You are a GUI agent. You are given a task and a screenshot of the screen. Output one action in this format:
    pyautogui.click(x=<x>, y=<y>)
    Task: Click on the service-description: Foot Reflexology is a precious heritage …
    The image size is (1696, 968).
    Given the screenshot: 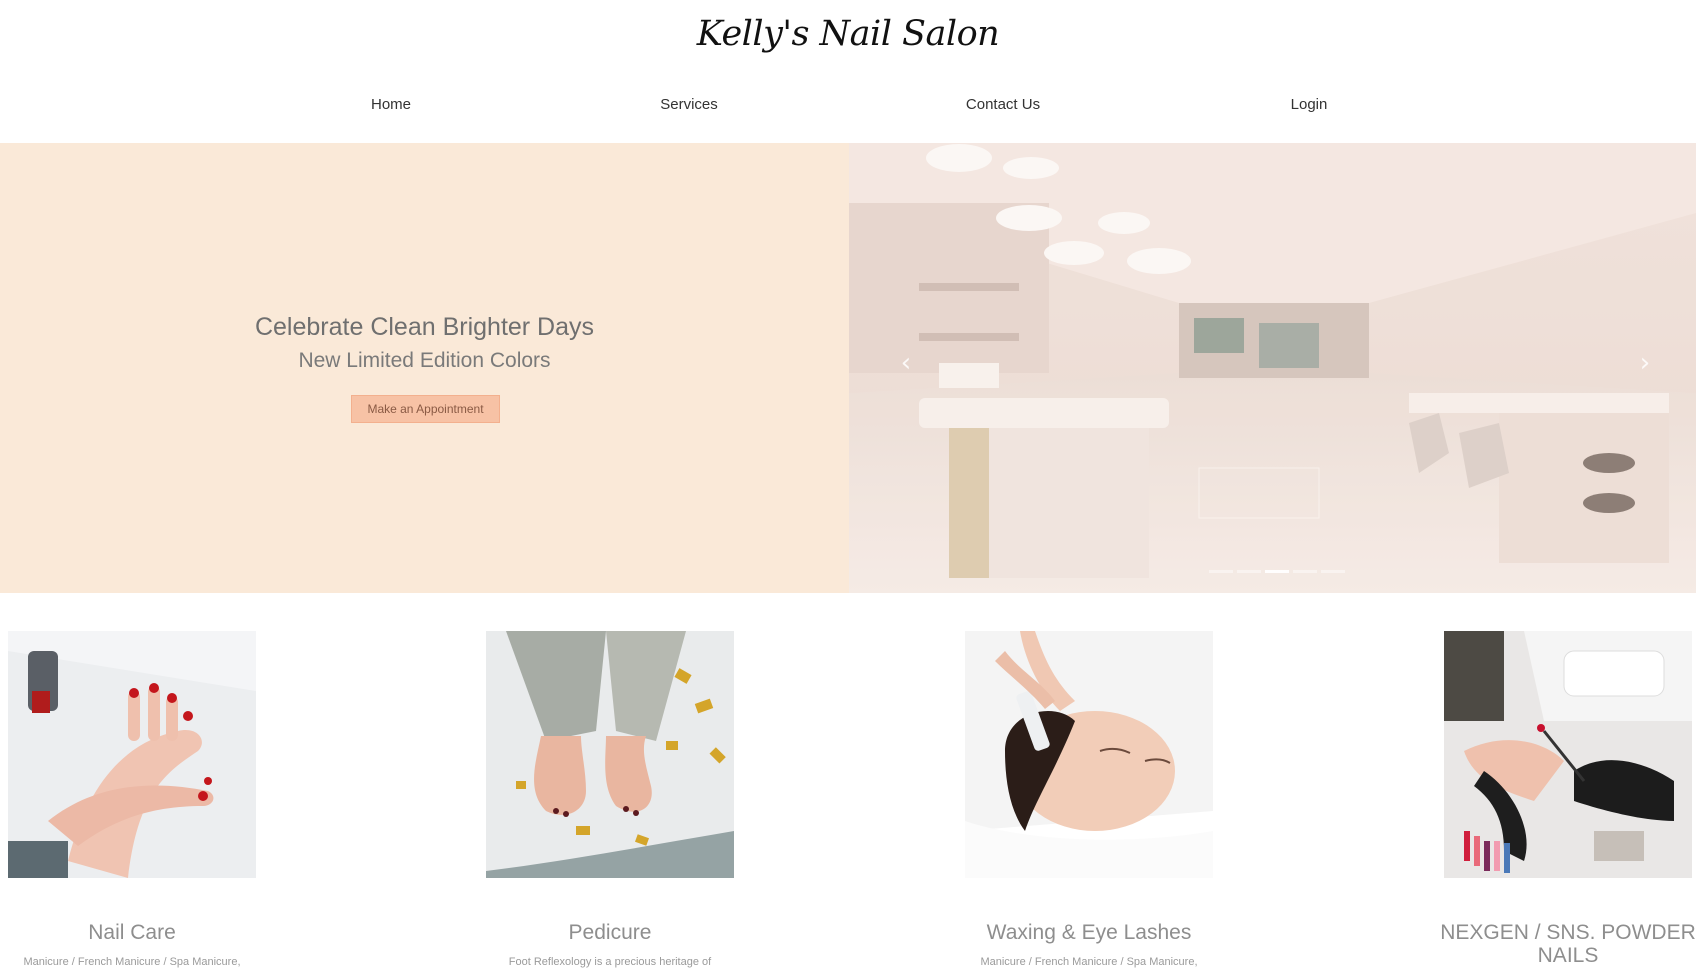 What is the action you would take?
    pyautogui.click(x=610, y=962)
    